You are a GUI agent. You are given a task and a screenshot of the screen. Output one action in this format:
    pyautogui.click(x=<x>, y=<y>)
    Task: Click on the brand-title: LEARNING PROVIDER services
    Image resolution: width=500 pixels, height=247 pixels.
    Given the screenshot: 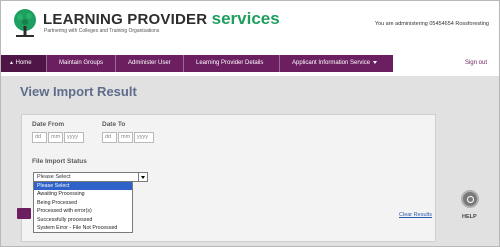 What is the action you would take?
    pyautogui.click(x=161, y=19)
    